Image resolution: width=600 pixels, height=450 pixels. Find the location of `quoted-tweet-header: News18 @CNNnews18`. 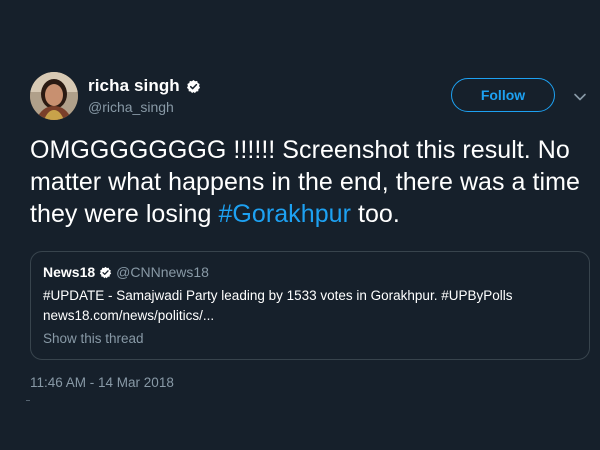

quoted-tweet-header: News18 @CNNnews18 is located at coordinates (126, 272).